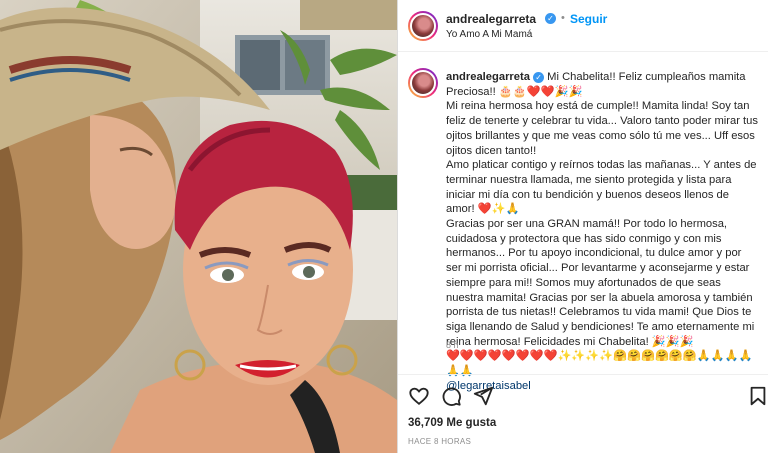 Image resolution: width=768 pixels, height=453 pixels. What do you see at coordinates (583, 413) in the screenshot?
I see `actions-bar: 36,709 Me gusta HACE 8 HORAS` at bounding box center [583, 413].